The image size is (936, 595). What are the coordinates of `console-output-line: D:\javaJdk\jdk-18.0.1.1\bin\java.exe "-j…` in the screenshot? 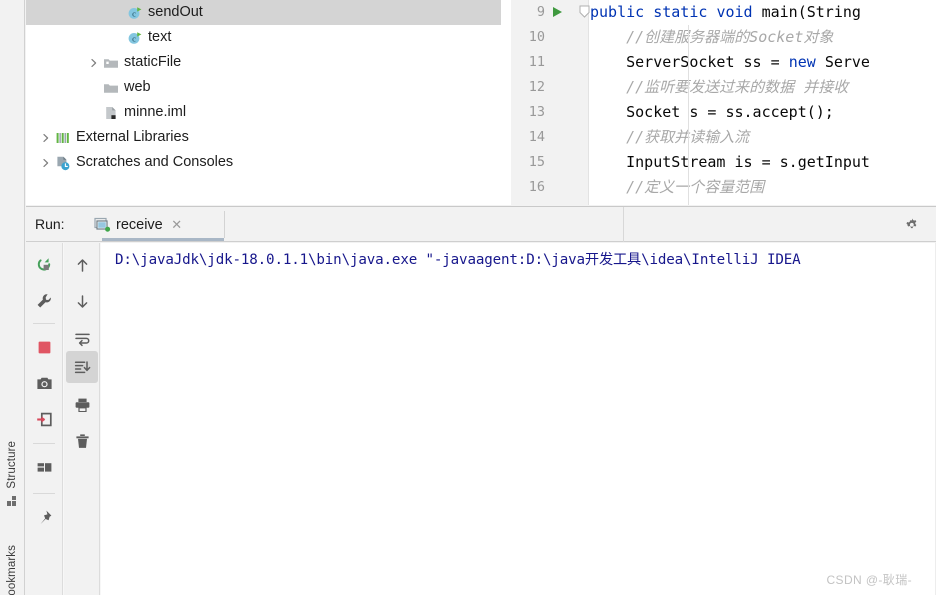 It's located at (458, 260).